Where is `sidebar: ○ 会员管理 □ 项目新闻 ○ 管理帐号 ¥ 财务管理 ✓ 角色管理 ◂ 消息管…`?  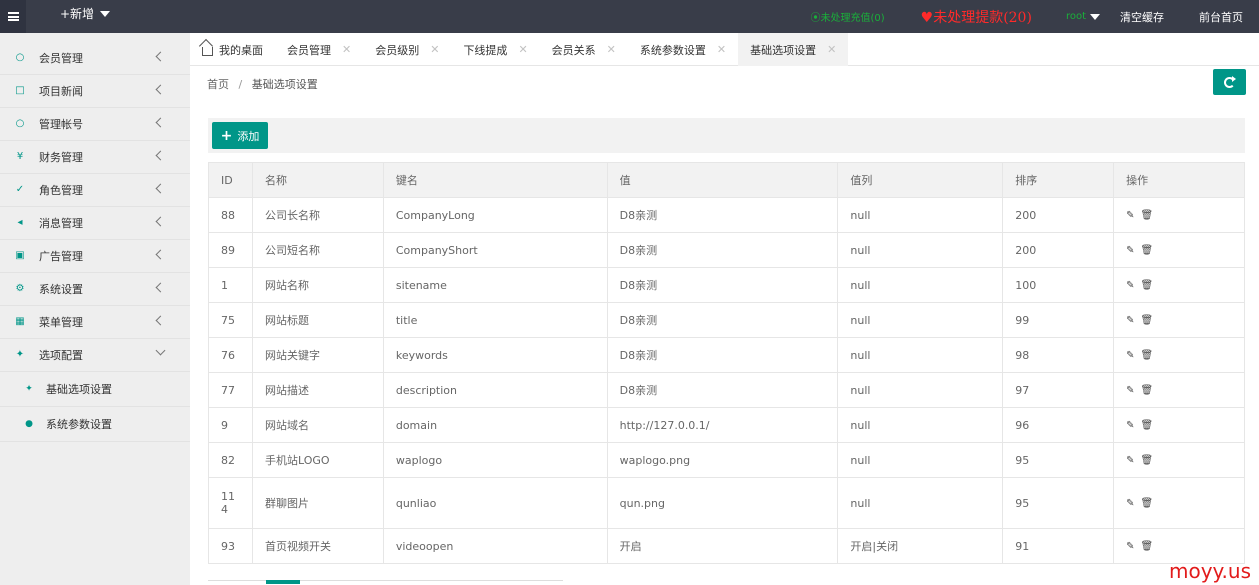
sidebar: ○ 会员管理 □ 项目新闻 ○ 管理帐号 ¥ 财务管理 ✓ 角色管理 ◂ 消息管… is located at coordinates (95, 309).